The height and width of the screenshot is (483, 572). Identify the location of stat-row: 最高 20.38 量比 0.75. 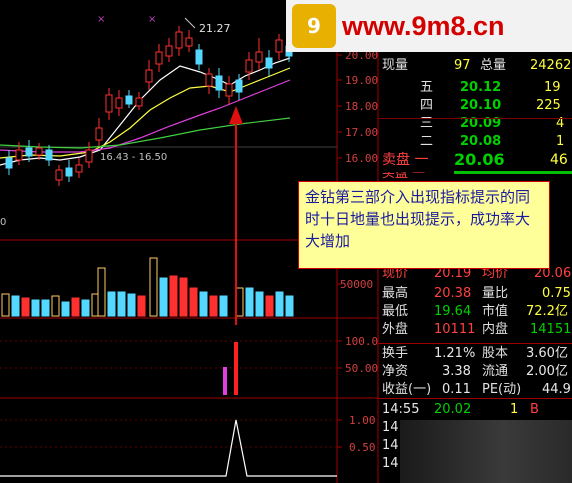
(476, 293).